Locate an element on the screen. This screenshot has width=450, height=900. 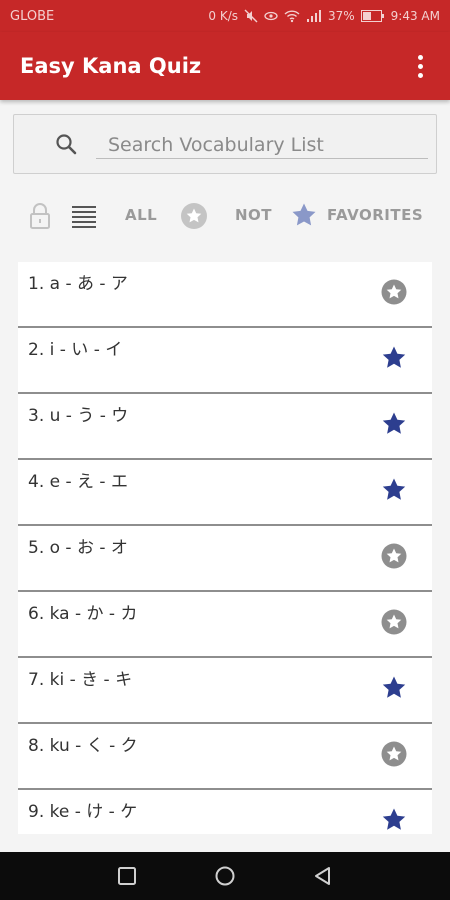
vocab-text: 8. ku - く - ク is located at coordinates (83, 746).